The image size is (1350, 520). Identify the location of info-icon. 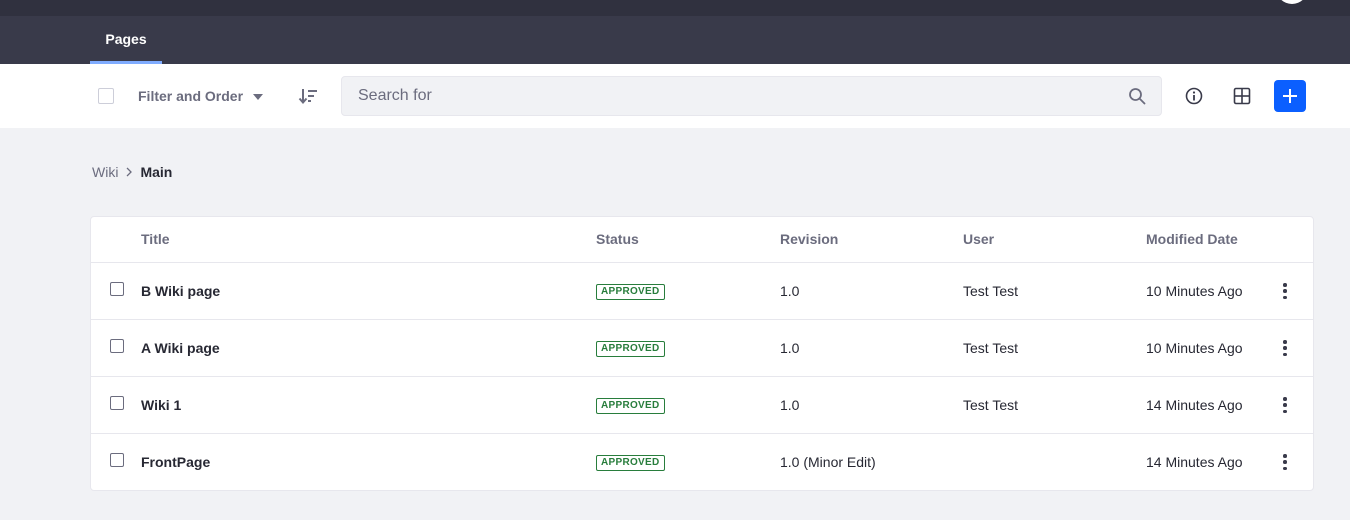
(1194, 96).